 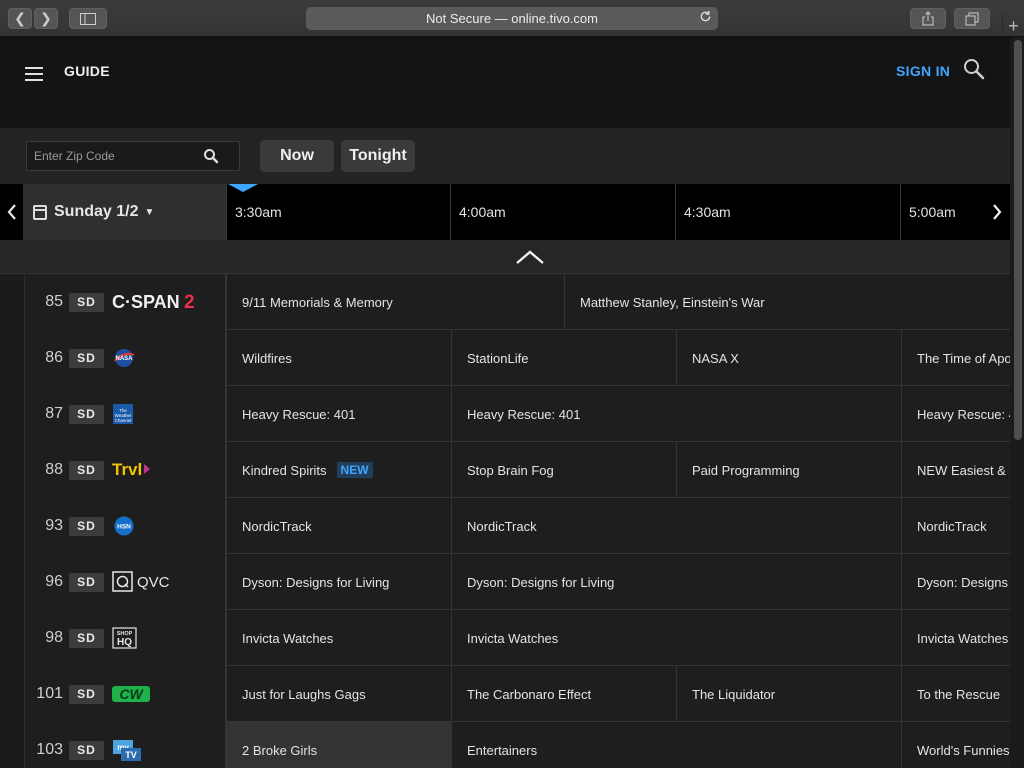 I want to click on channel-info: 87 SD The Weather Channel, so click(x=125, y=414).